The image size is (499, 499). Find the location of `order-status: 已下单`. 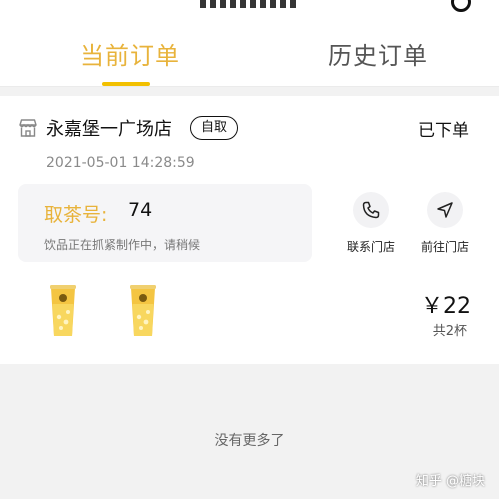

order-status: 已下单 is located at coordinates (443, 131).